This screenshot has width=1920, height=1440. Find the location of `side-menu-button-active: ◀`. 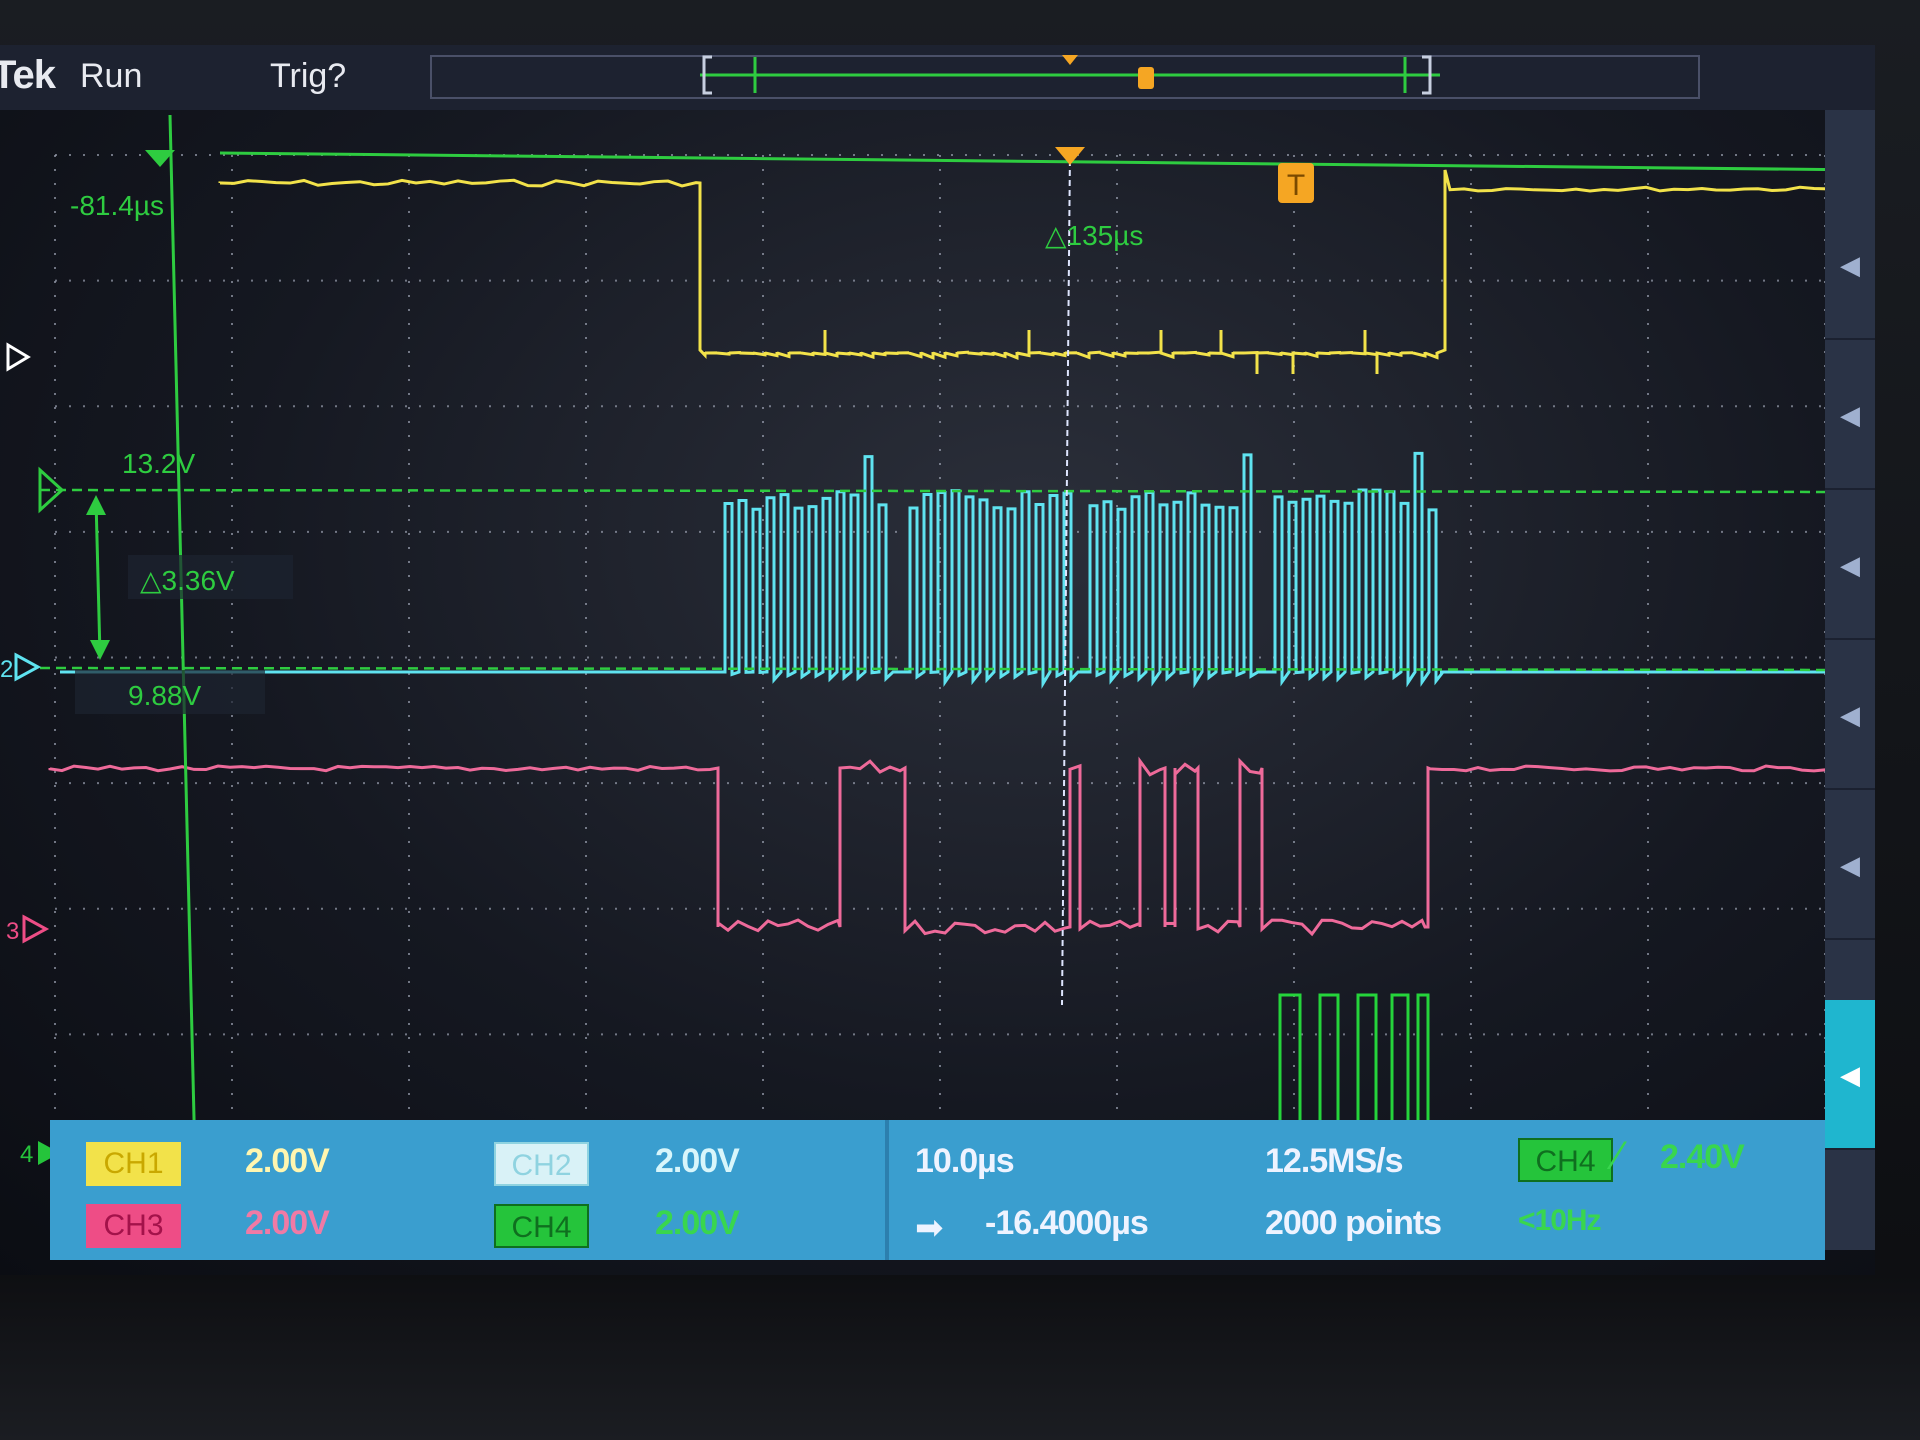

side-menu-button-active: ◀ is located at coordinates (1850, 1075).